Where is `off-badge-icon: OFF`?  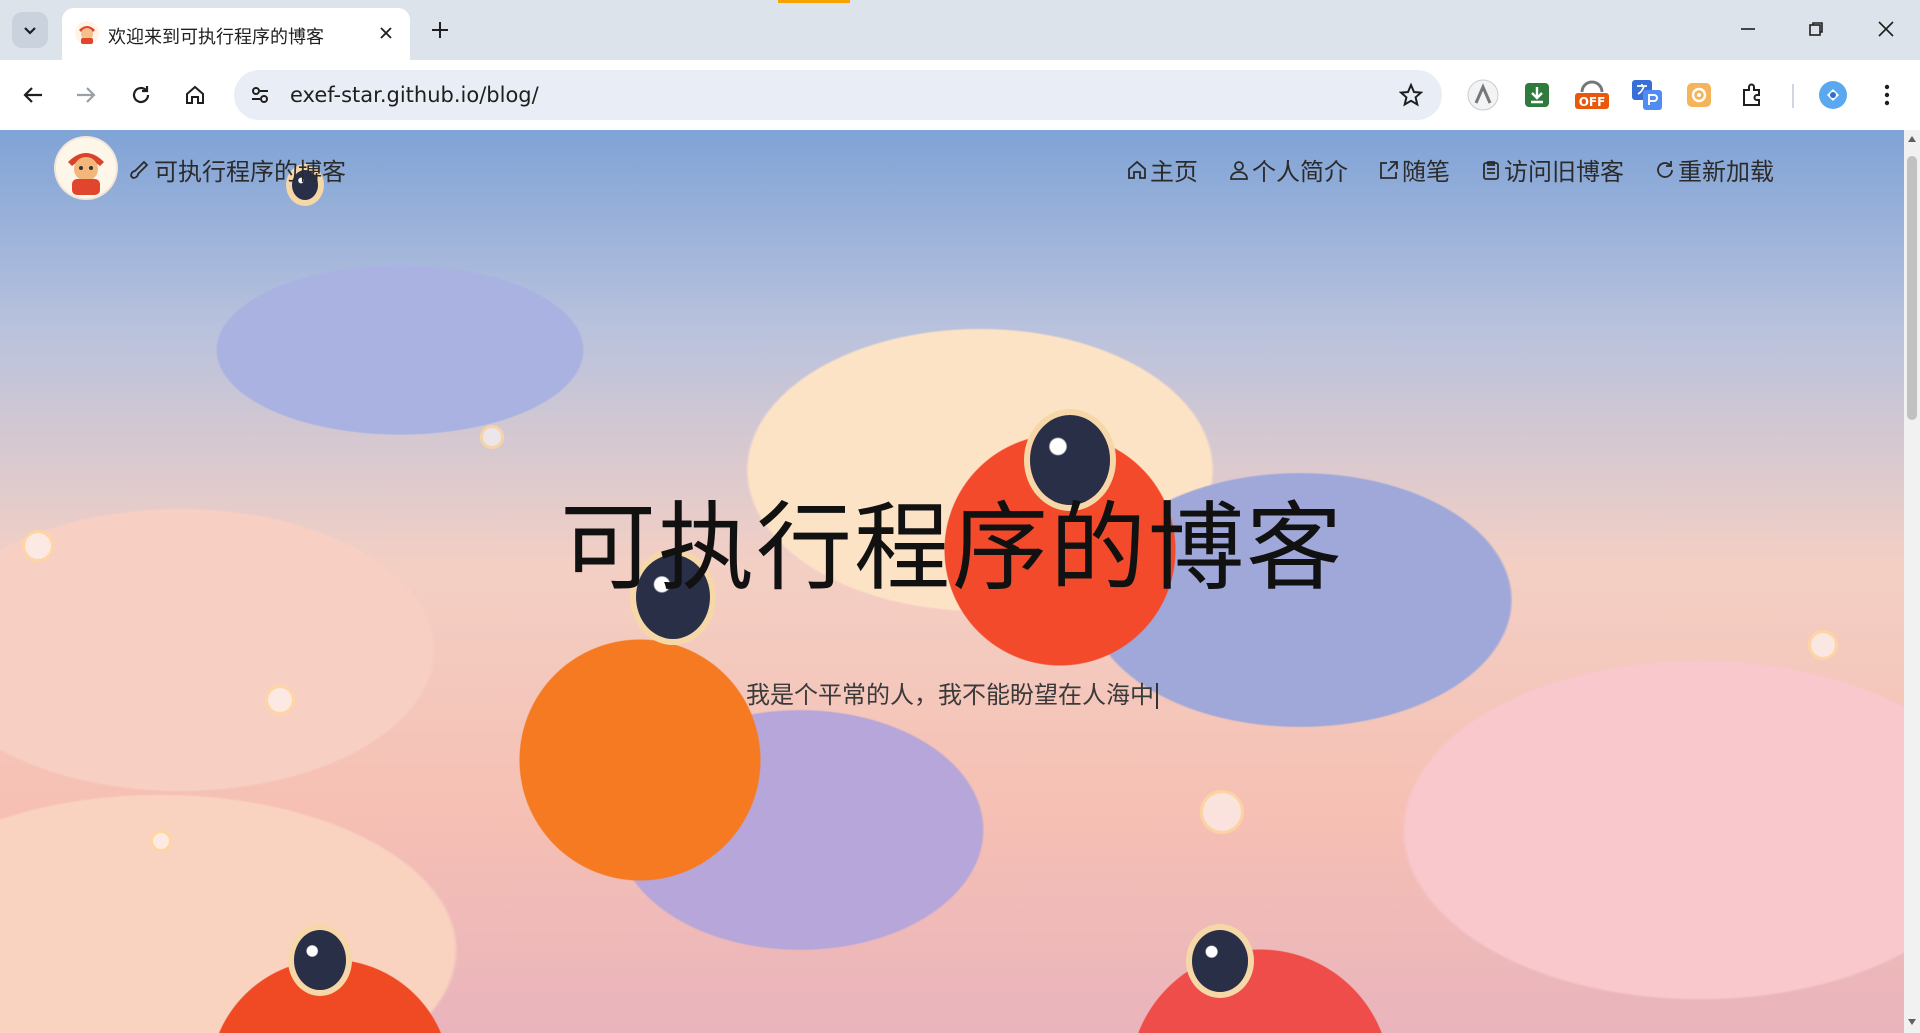
off-badge-icon: OFF is located at coordinates (1592, 94).